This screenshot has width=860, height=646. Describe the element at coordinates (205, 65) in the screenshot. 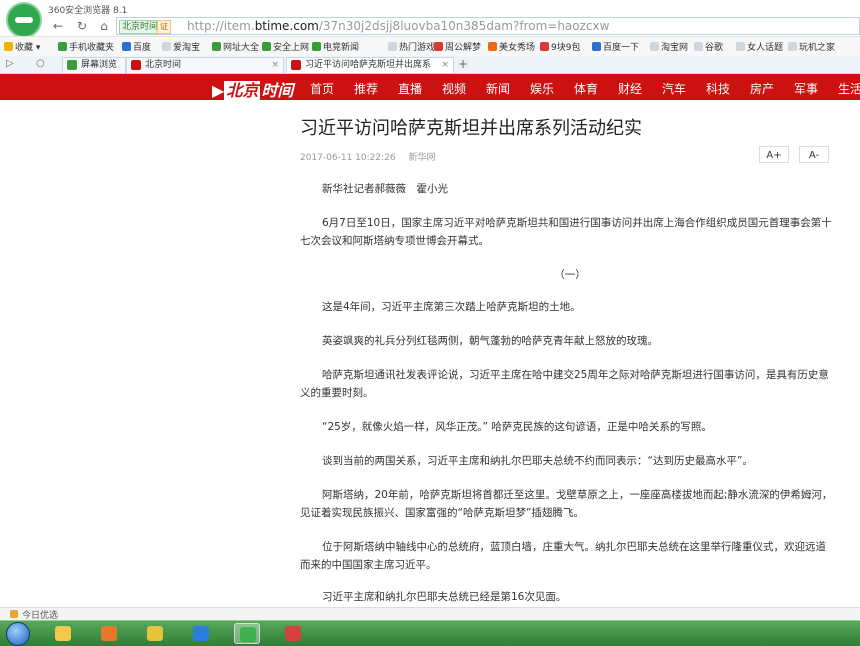

I see `tab-btime: 北京时间 ×` at that location.